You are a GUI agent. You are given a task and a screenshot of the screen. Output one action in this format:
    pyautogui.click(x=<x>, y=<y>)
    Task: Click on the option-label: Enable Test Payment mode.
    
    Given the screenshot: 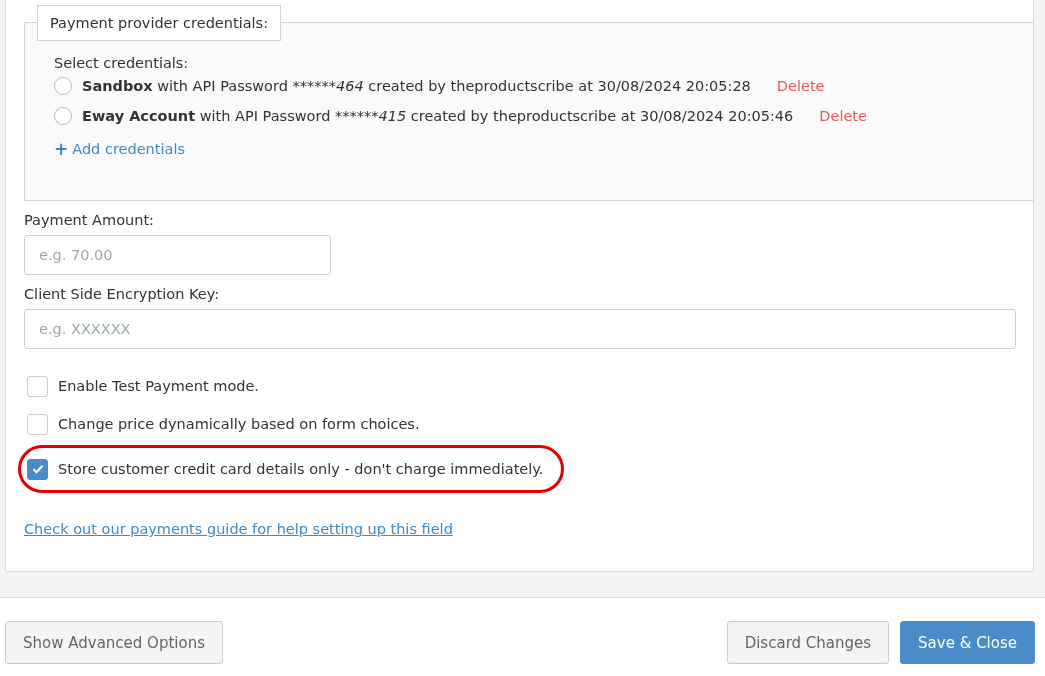 What is the action you would take?
    pyautogui.click(x=158, y=386)
    